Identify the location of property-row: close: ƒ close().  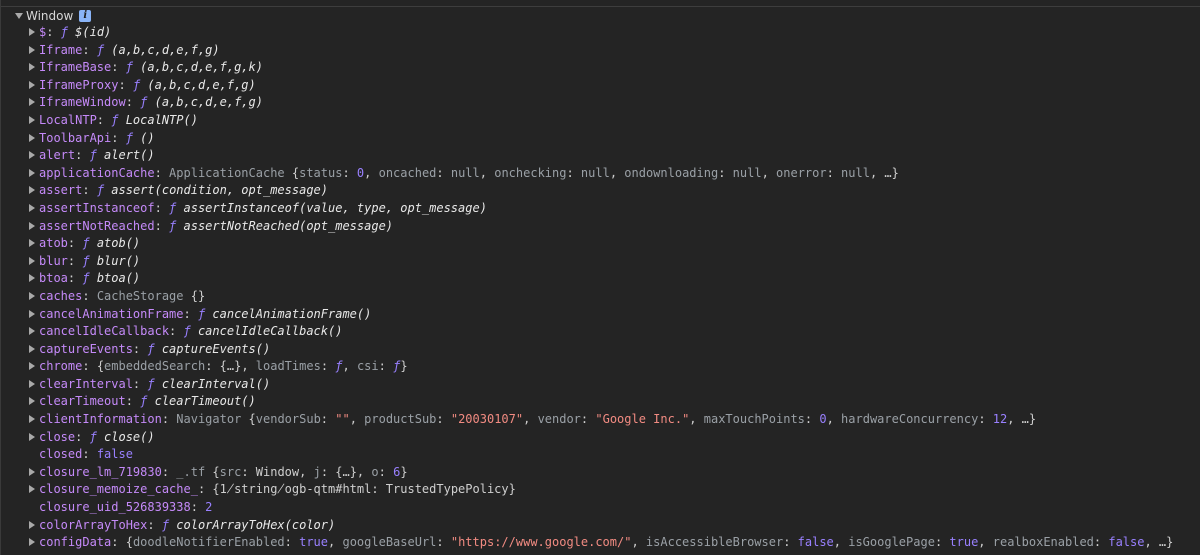
(614, 438).